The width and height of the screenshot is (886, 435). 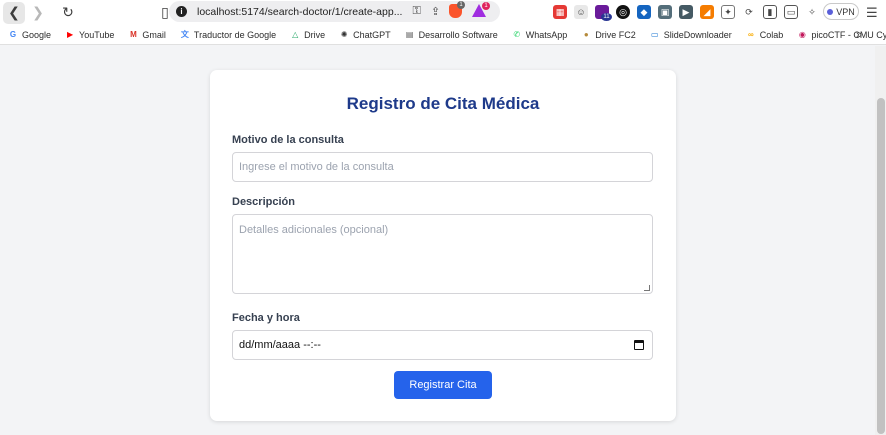 I want to click on bookmark-label: Drive FC2, so click(x=615, y=34).